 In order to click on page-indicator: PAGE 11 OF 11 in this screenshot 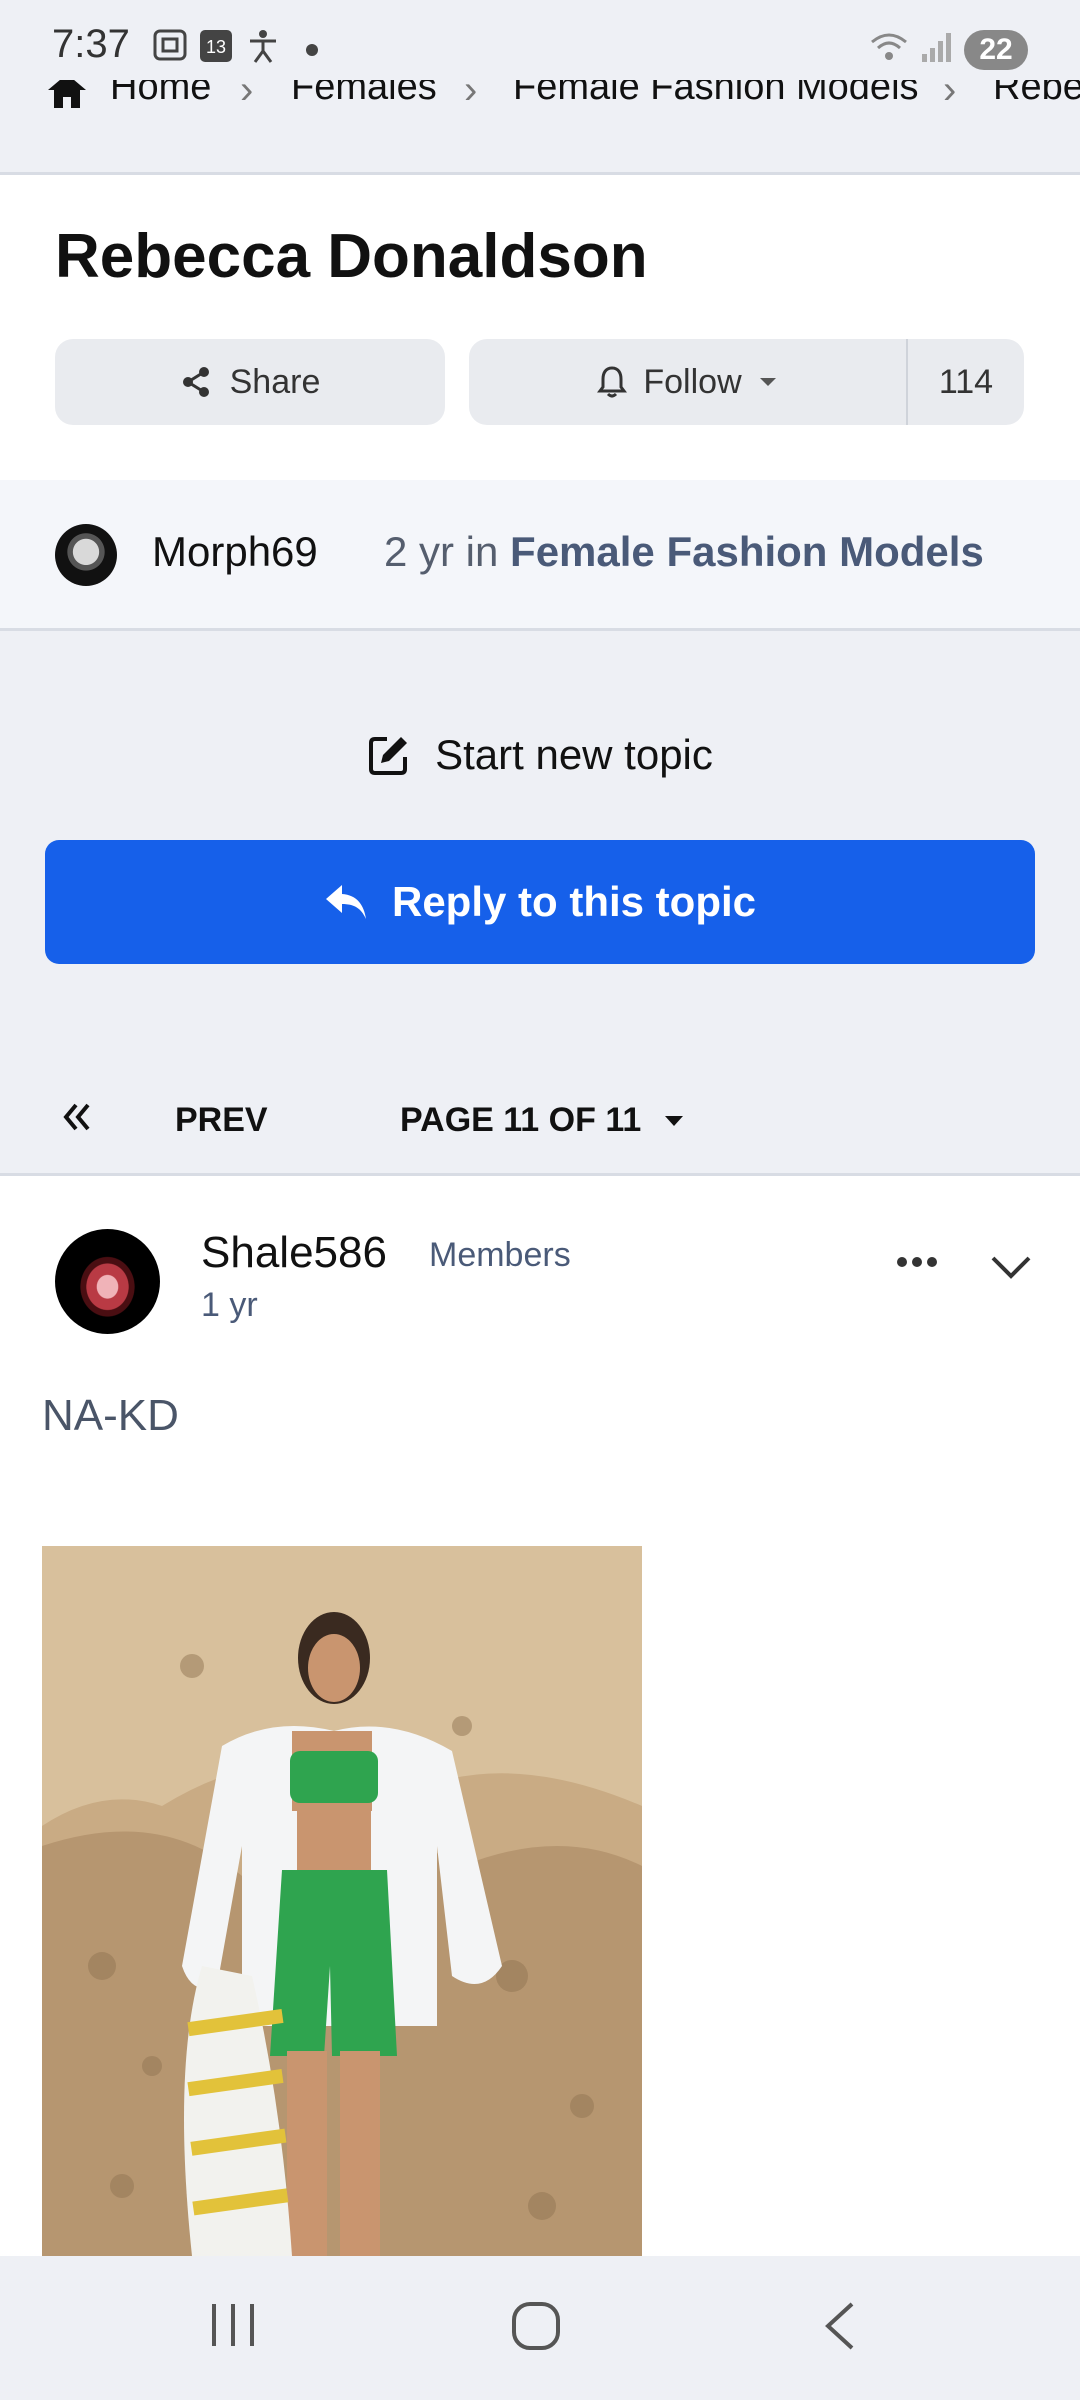, I will do `click(521, 1120)`.